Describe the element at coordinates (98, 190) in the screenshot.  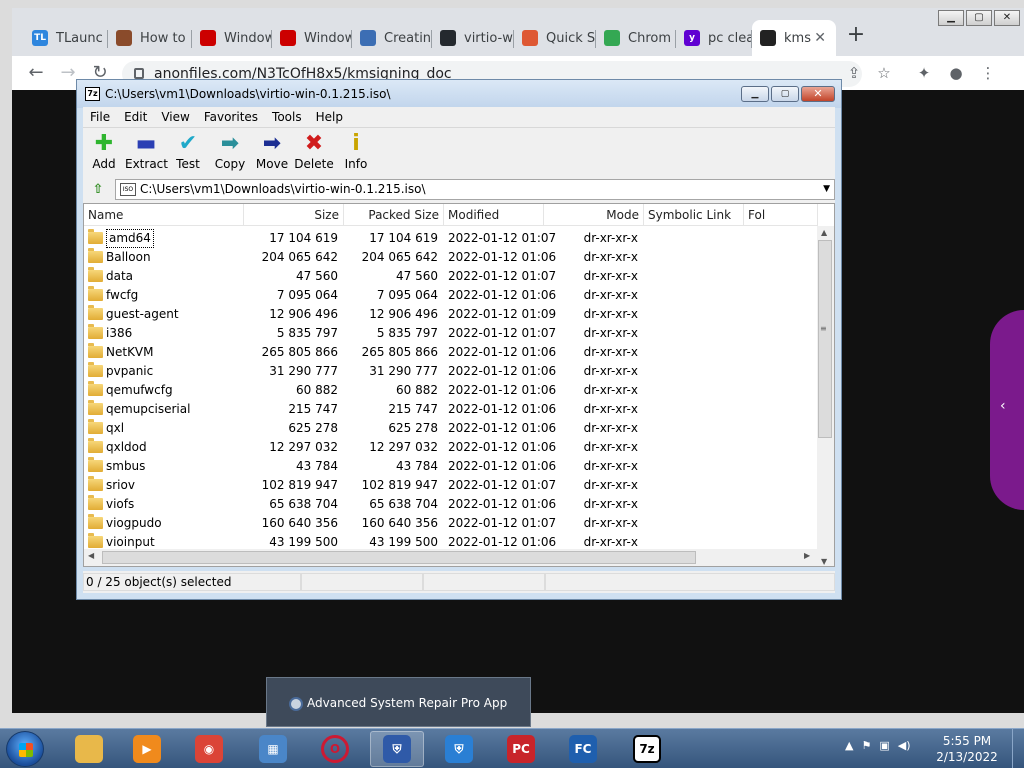
I see `up-folder-icon: ⇧` at that location.